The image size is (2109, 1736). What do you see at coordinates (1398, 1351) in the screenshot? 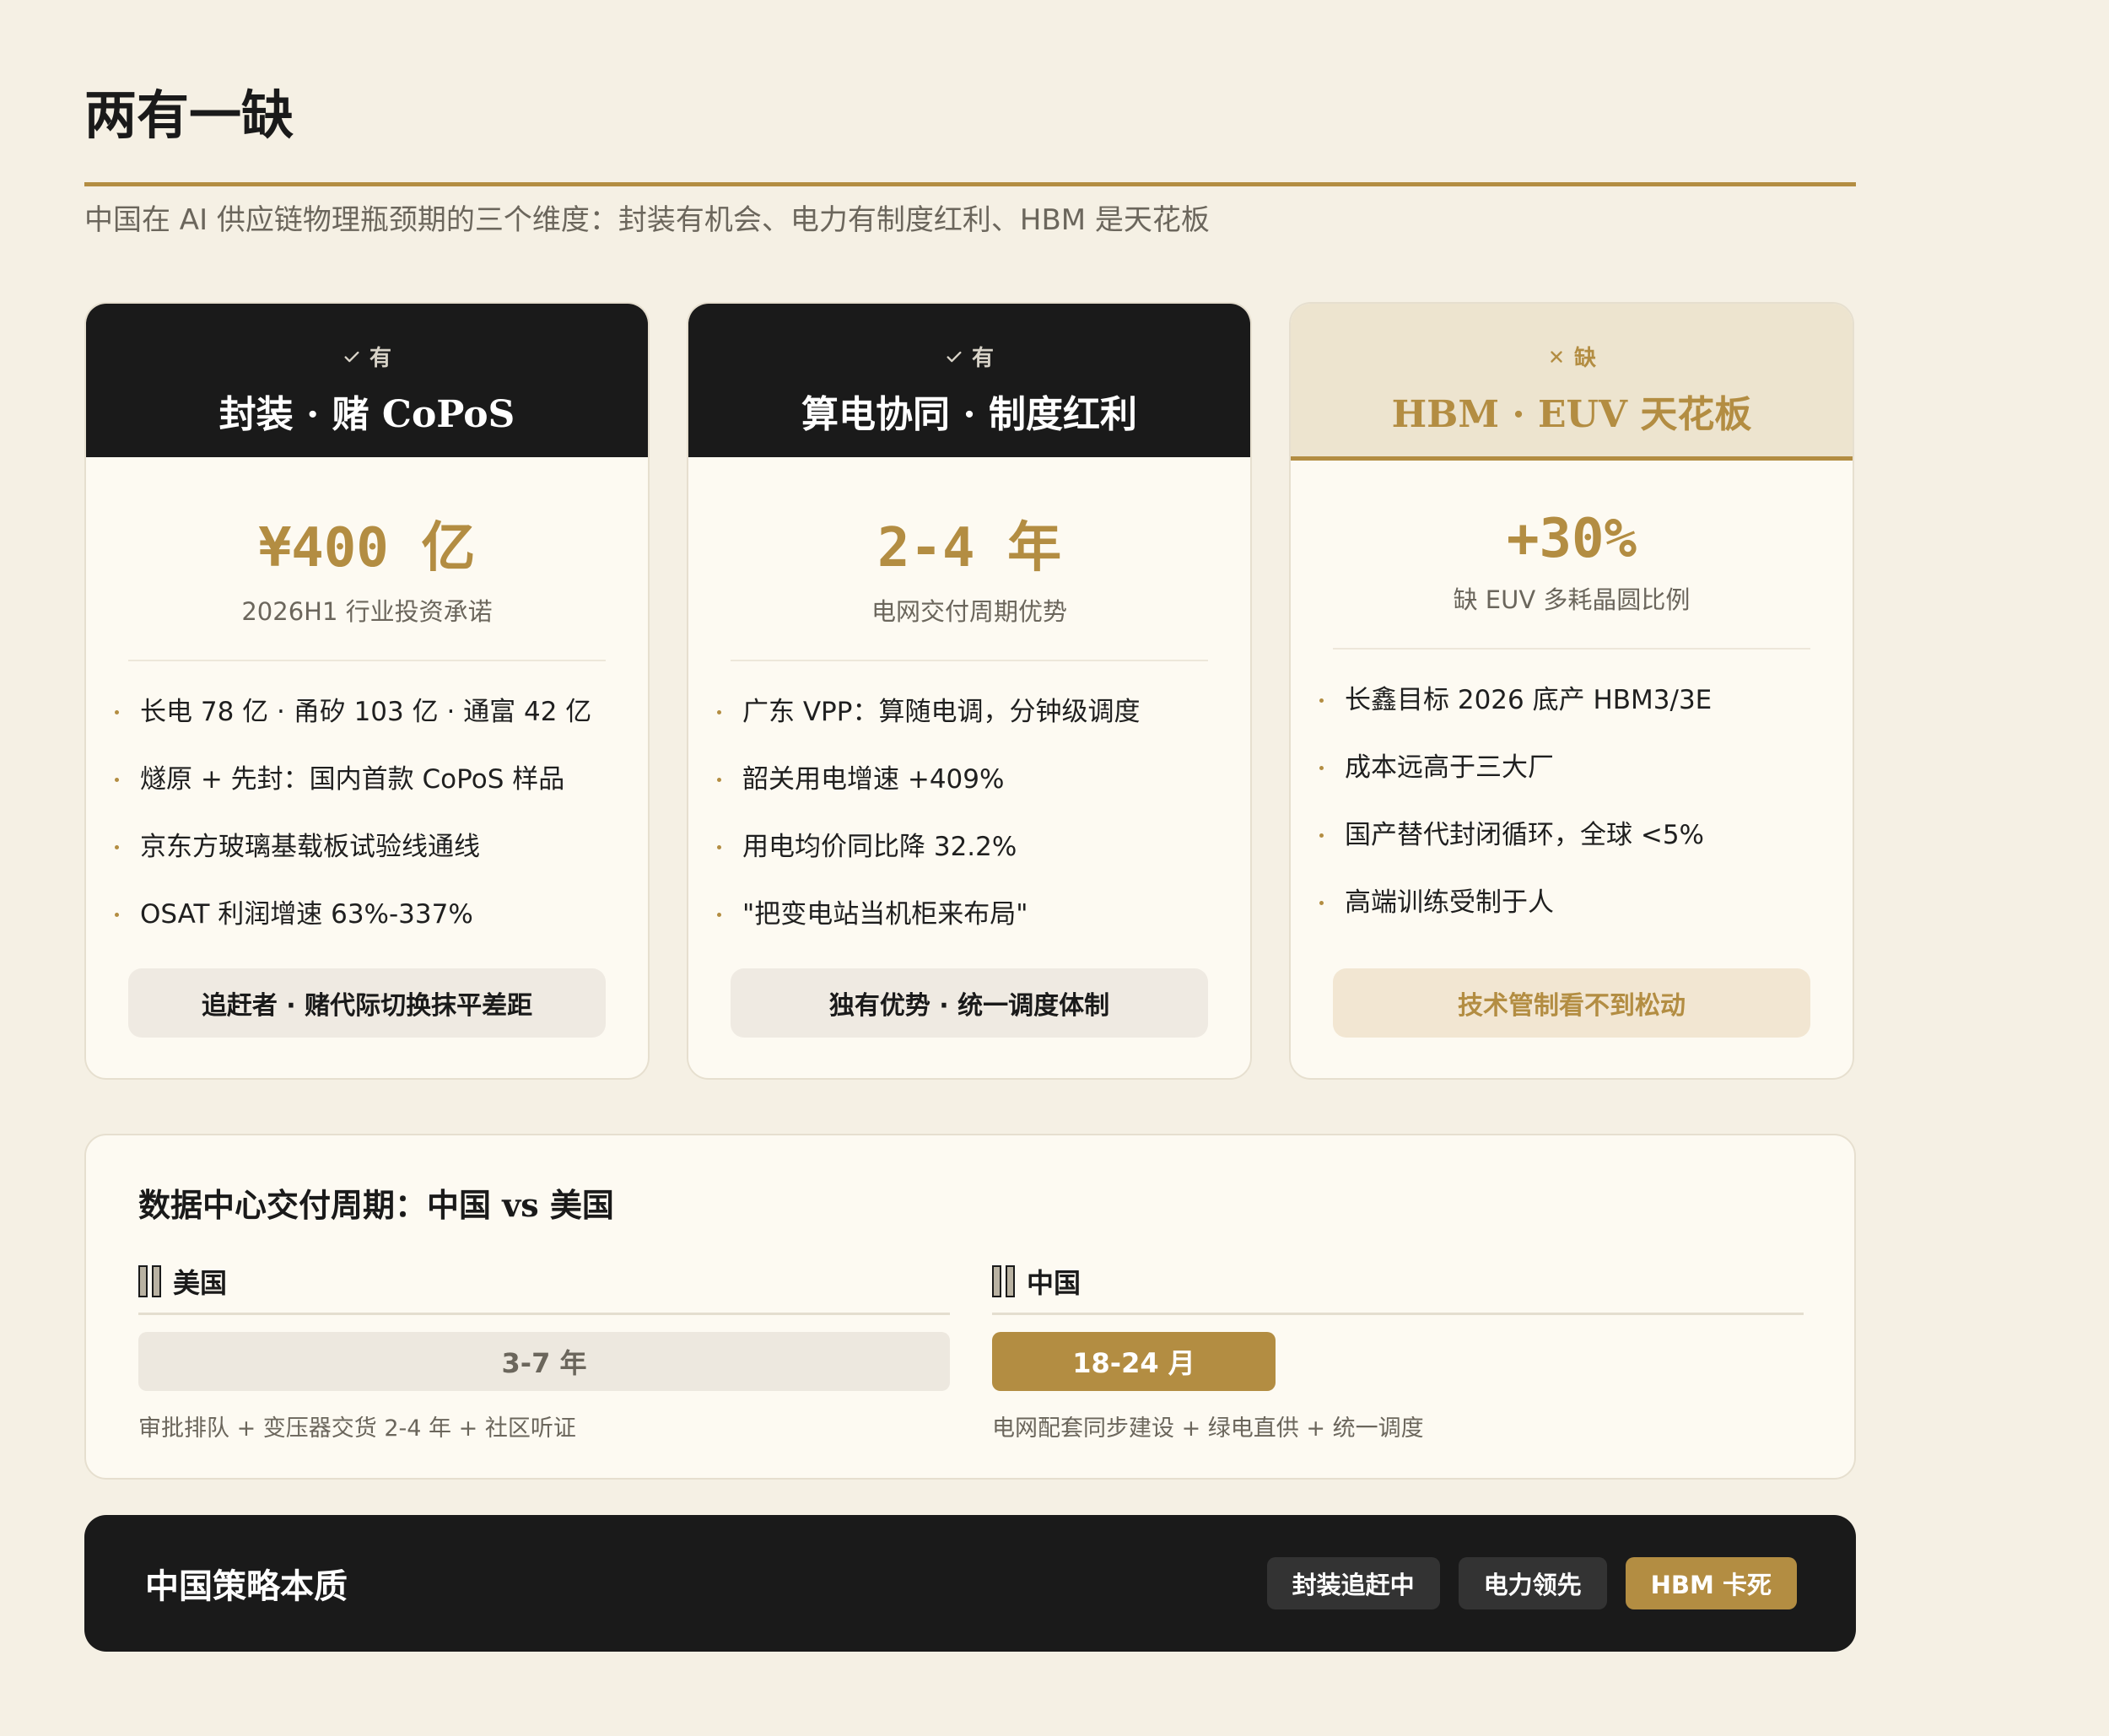
I see `comparison-column-cn: 中国 18-24 月 电网配套同步建设 + 绿电直供 + 统一调度` at bounding box center [1398, 1351].